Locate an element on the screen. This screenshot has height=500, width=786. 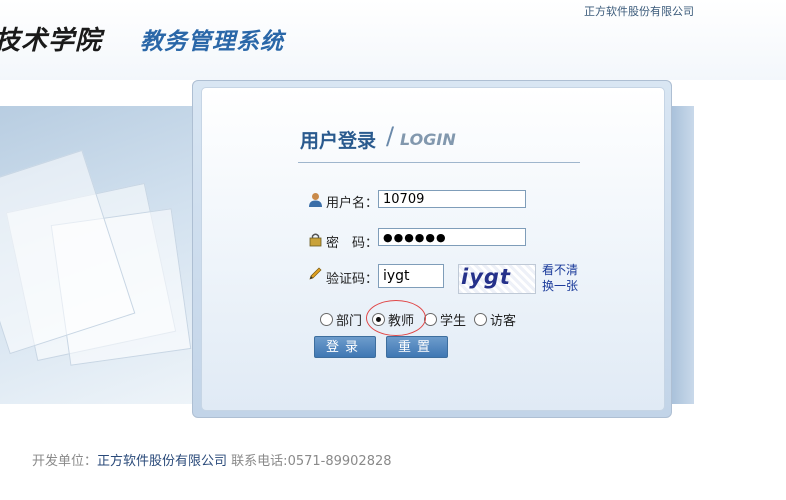
pencil-icon is located at coordinates (315, 273).